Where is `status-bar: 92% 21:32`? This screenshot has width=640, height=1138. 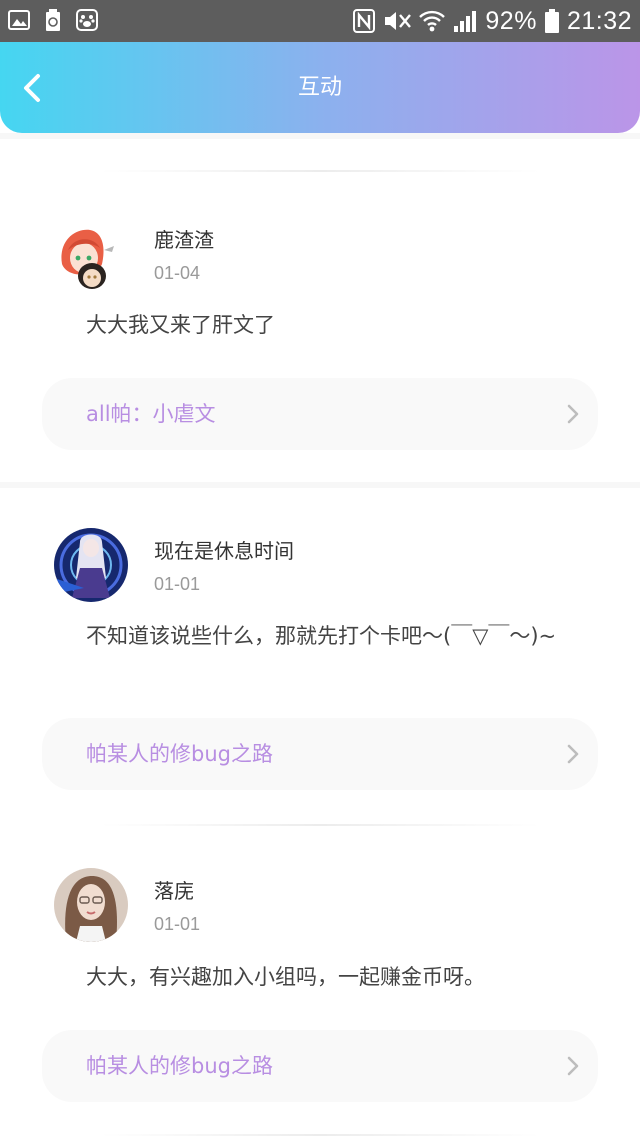
status-bar: 92% 21:32 is located at coordinates (320, 21).